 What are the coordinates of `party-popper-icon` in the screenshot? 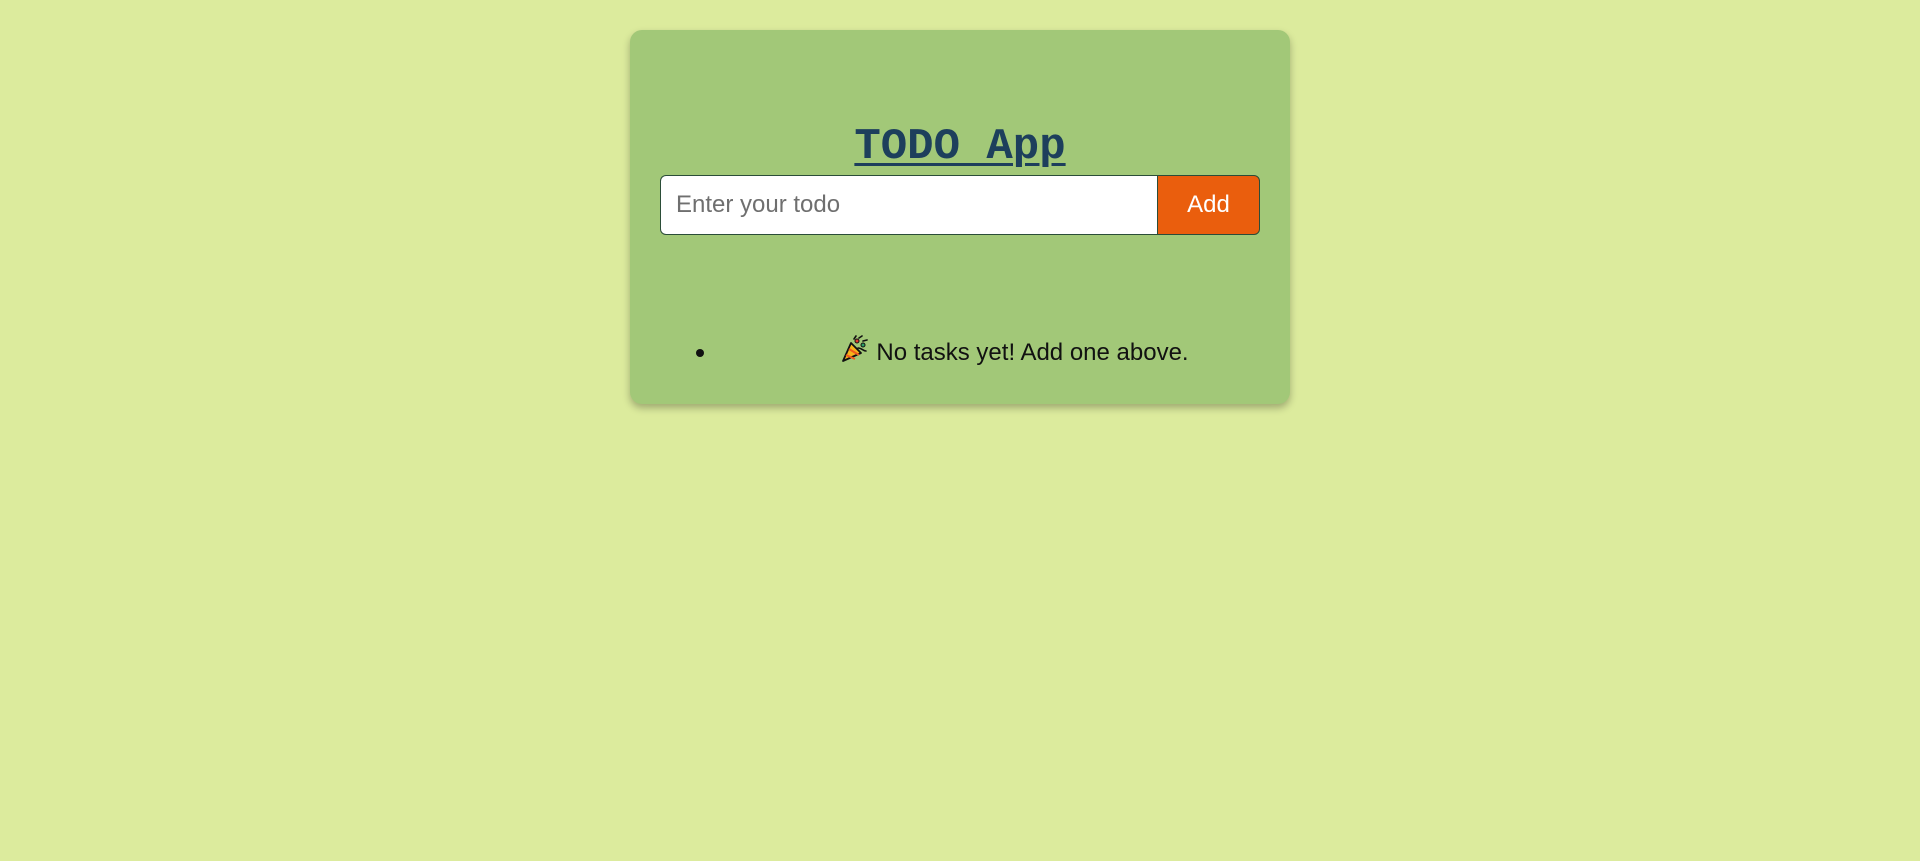 It's located at (854, 350).